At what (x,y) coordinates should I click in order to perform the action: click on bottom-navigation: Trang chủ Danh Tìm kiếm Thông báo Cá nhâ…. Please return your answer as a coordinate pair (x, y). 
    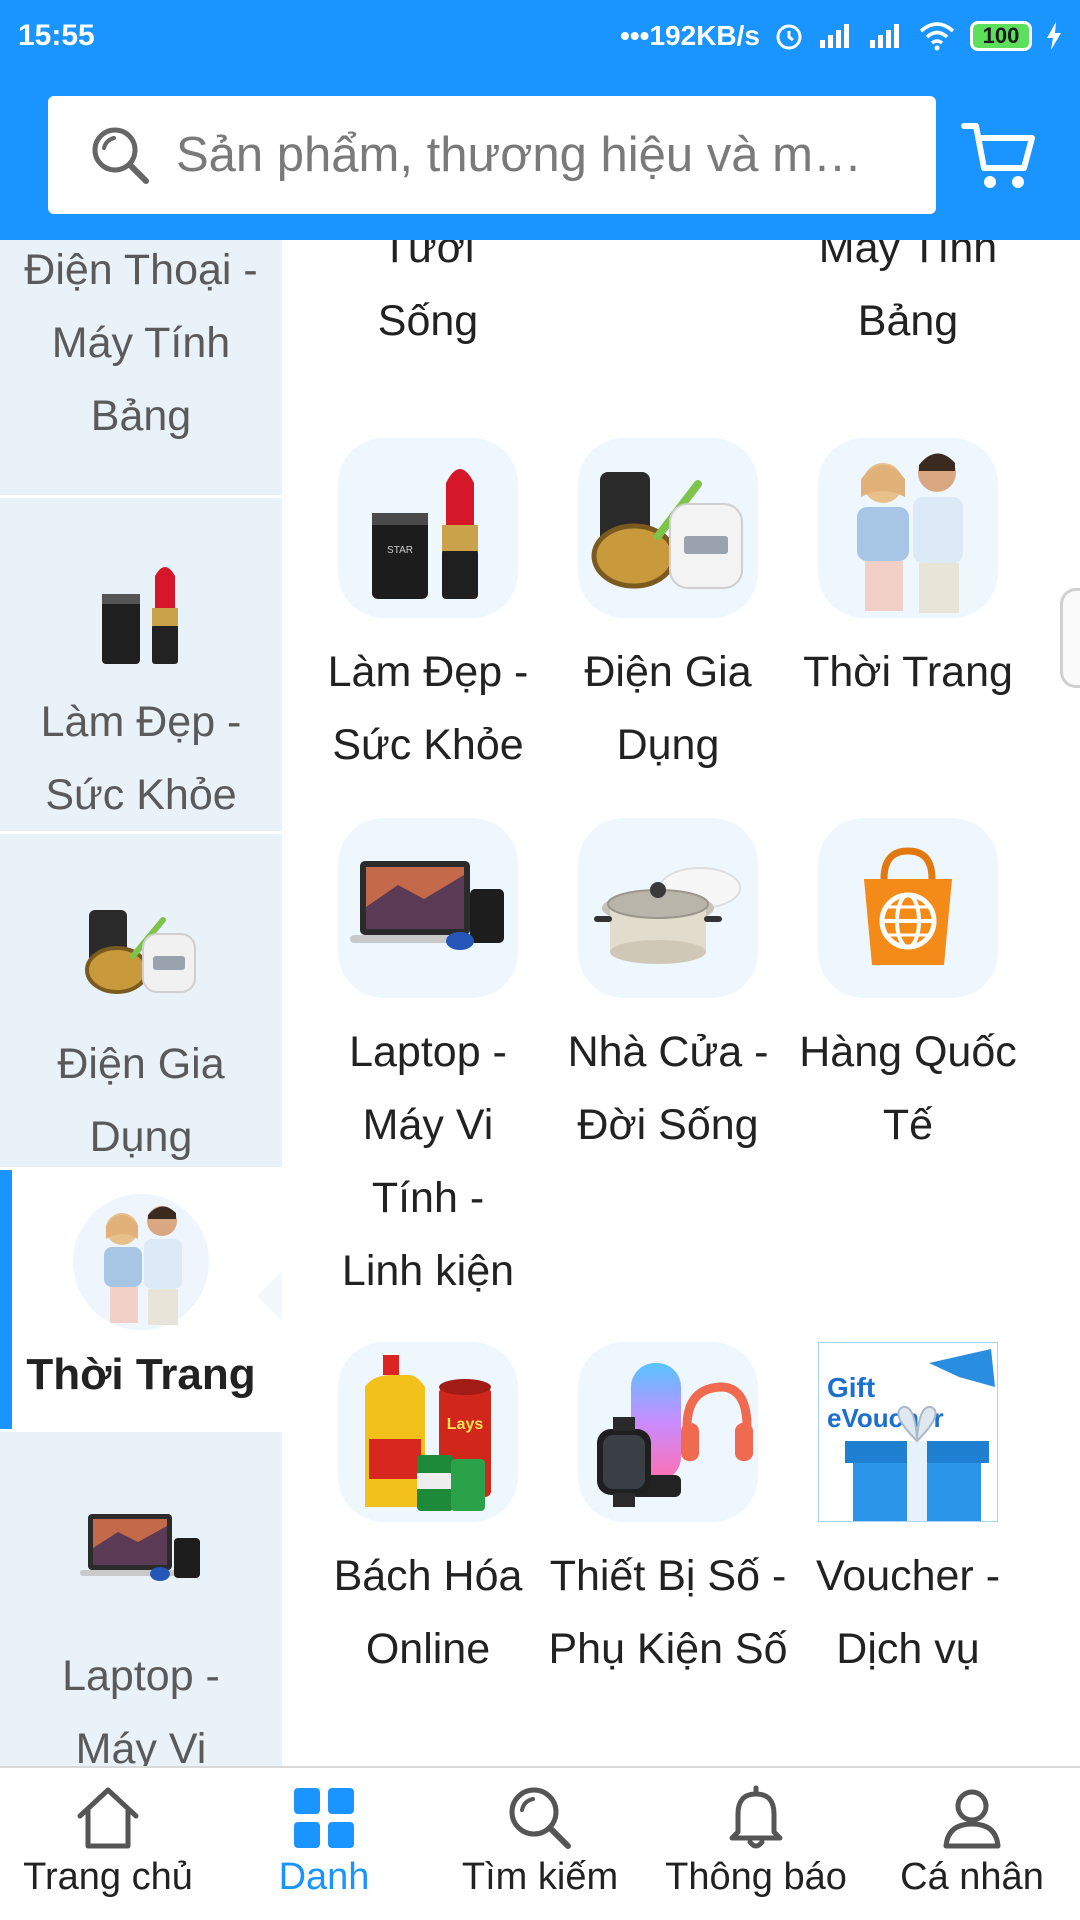
    Looking at the image, I should click on (540, 1843).